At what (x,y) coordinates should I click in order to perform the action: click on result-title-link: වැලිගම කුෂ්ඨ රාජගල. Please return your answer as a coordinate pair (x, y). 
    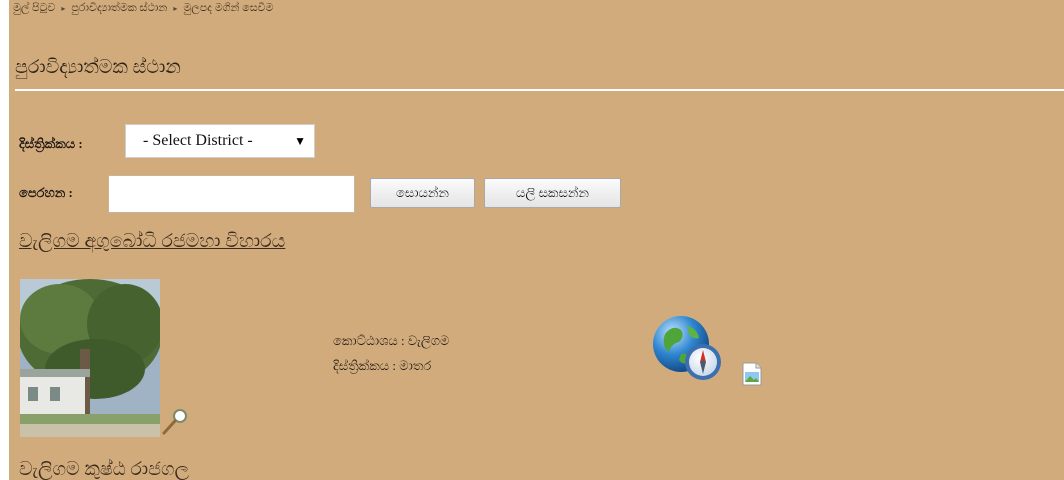
    Looking at the image, I should click on (104, 469).